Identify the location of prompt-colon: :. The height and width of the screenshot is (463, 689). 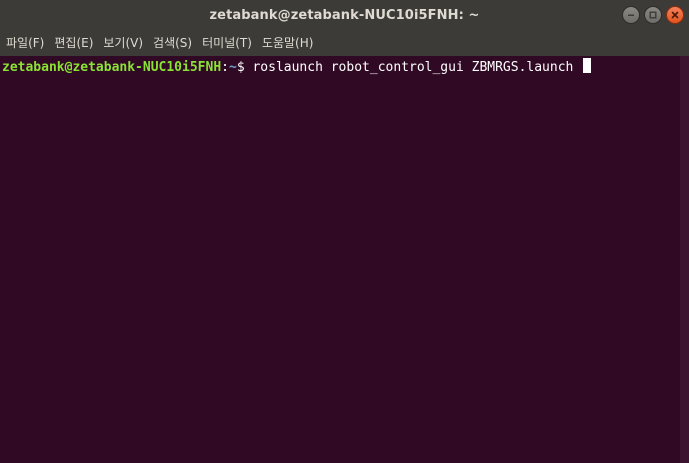
(225, 67).